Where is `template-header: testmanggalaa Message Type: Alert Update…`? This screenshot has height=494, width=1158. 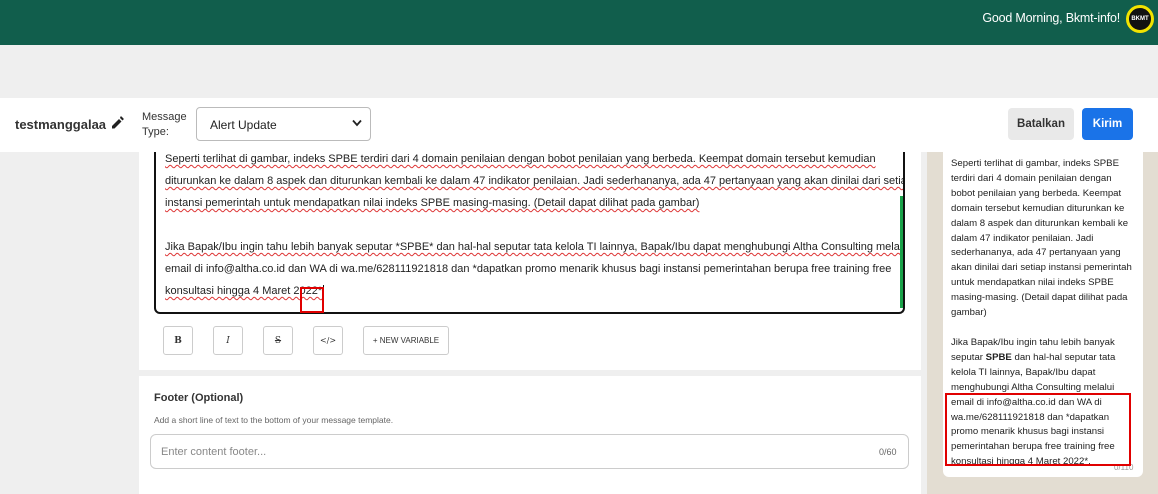 template-header: testmanggalaa Message Type: Alert Update… is located at coordinates (579, 125).